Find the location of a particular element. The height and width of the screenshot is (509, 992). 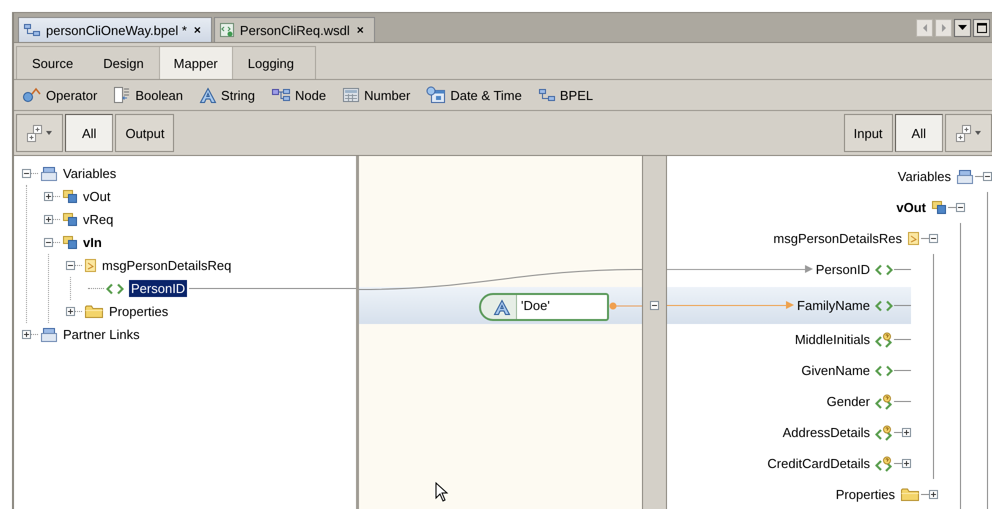

tree-item: Gender is located at coordinates (848, 401).